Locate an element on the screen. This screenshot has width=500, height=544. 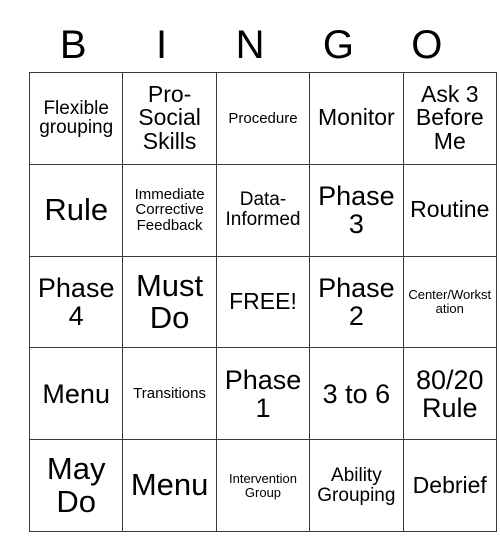
bingo-cell: Phase 1 is located at coordinates (263, 394).